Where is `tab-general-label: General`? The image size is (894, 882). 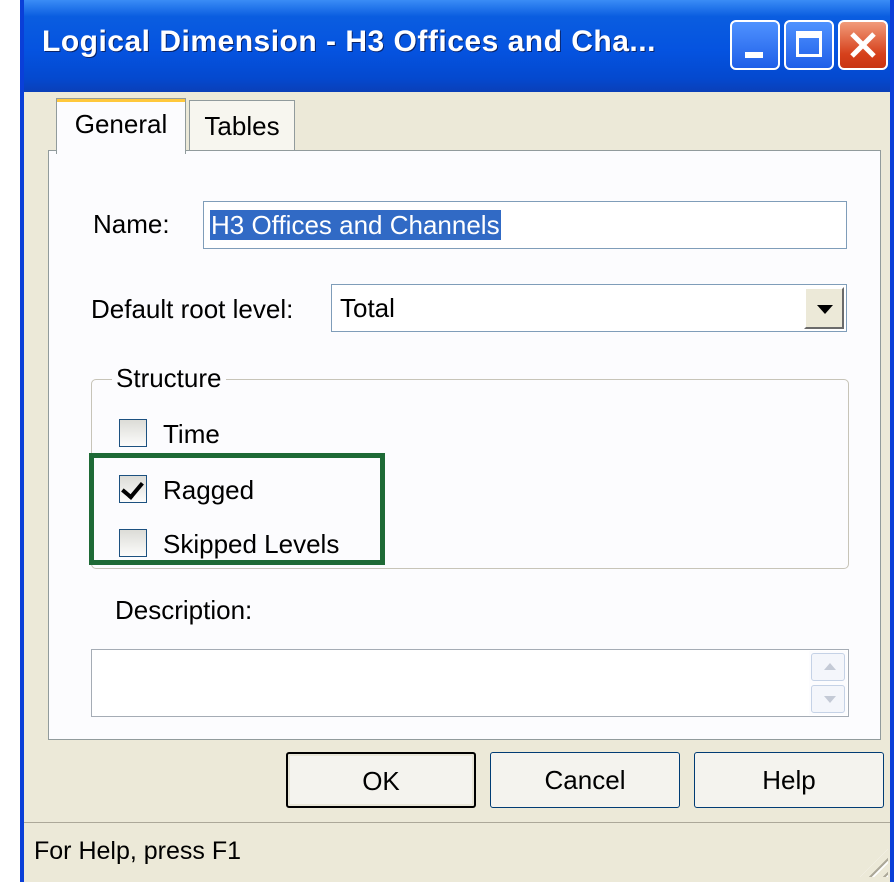
tab-general-label: General is located at coordinates (121, 124).